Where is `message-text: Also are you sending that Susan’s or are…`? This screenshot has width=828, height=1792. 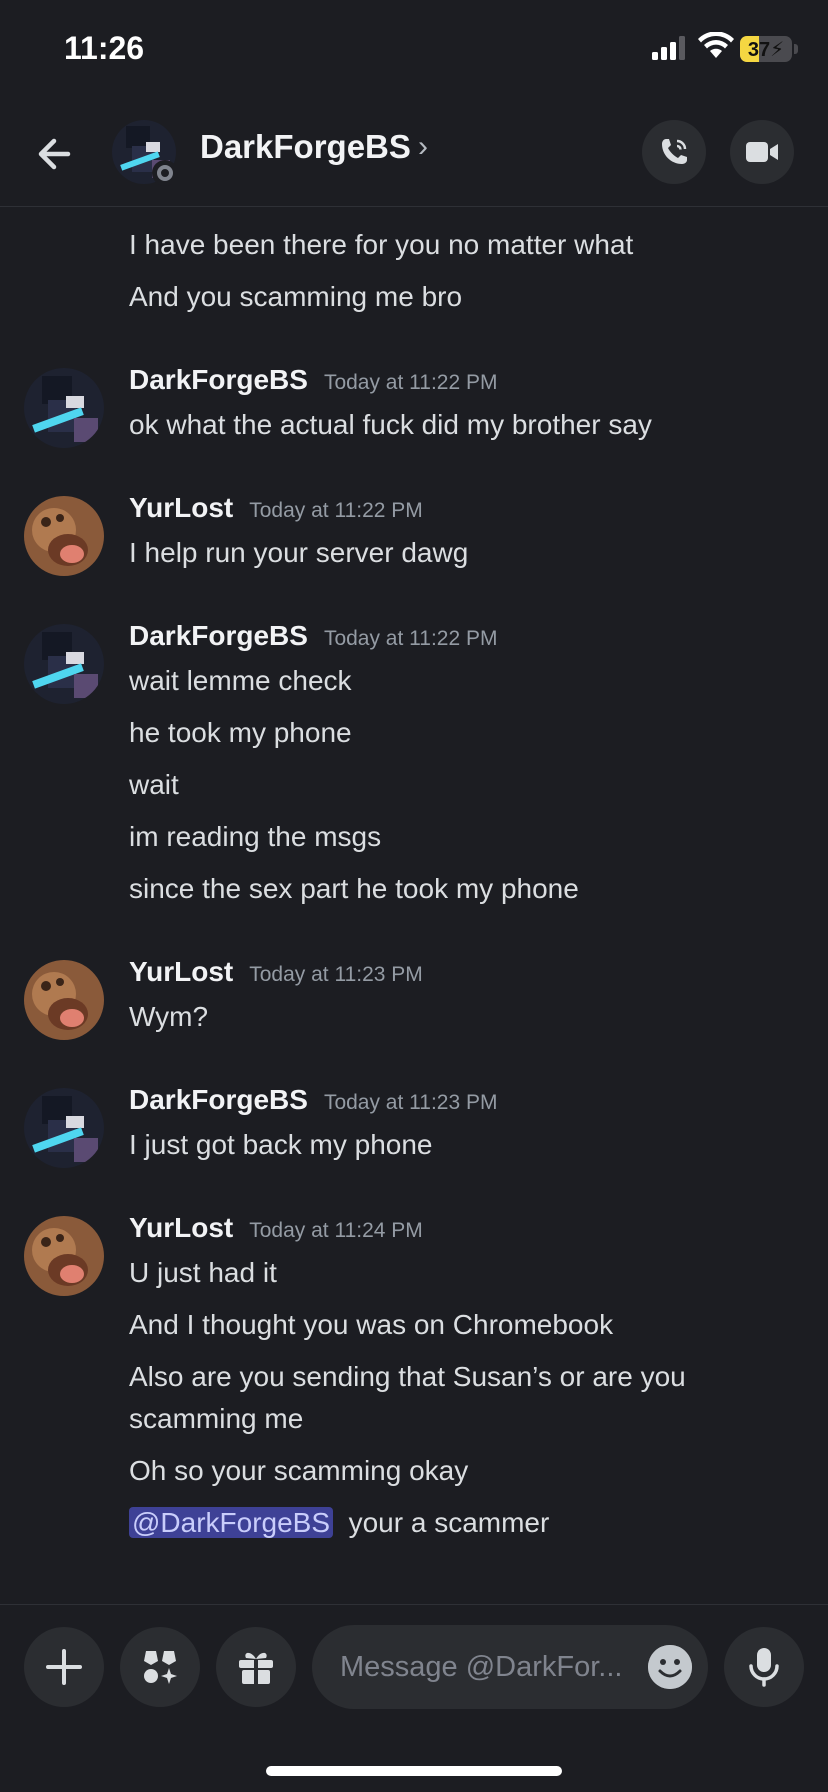
message-text: Also are you sending that Susan’s or are… is located at coordinates (407, 1397).